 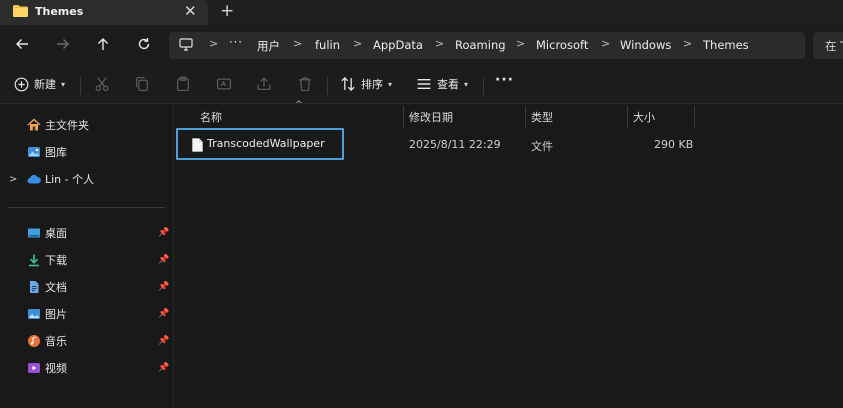 What do you see at coordinates (542, 146) in the screenshot?
I see `file-type: 文件` at bounding box center [542, 146].